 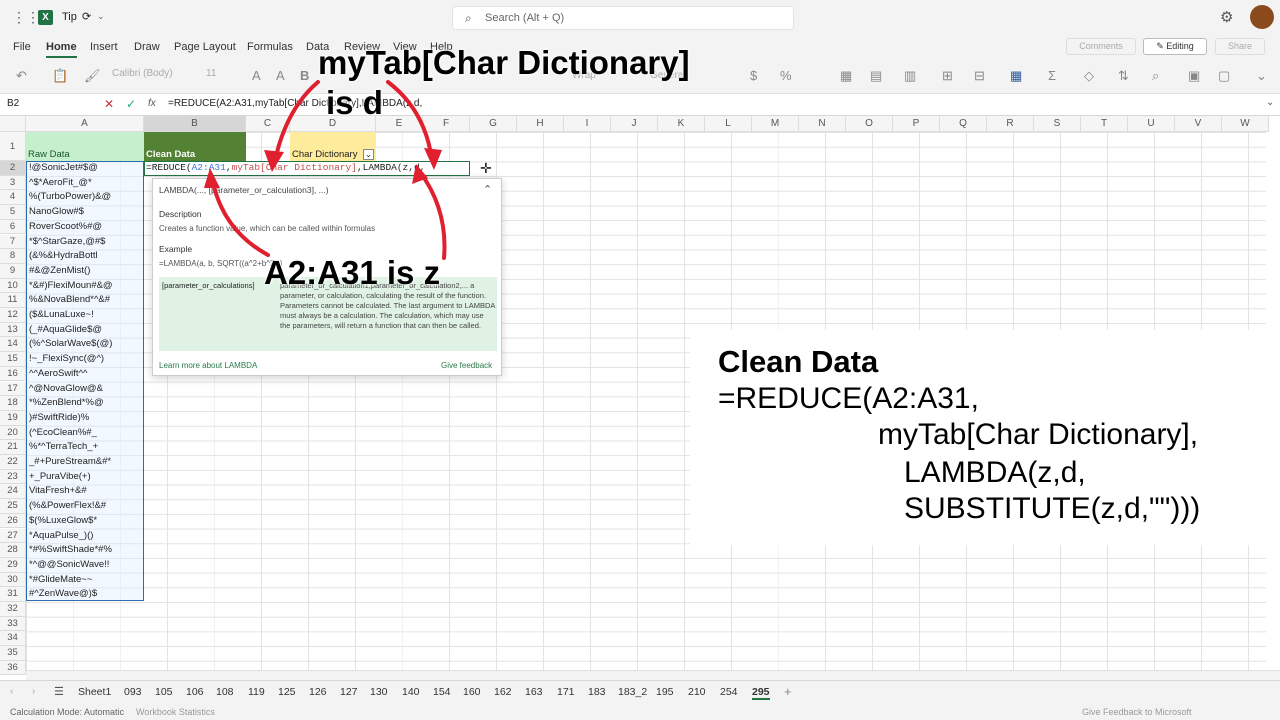 I want to click on next-sheet-icon: ›, so click(x=33, y=691).